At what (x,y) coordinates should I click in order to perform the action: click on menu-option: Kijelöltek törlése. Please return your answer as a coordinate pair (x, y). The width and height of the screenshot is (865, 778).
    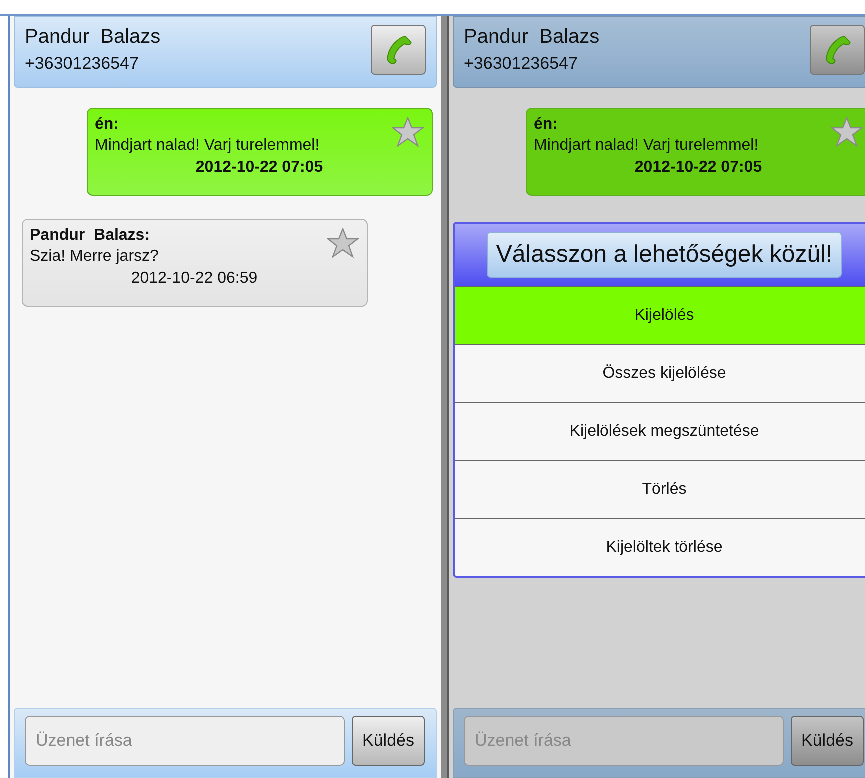
    Looking at the image, I should click on (660, 547).